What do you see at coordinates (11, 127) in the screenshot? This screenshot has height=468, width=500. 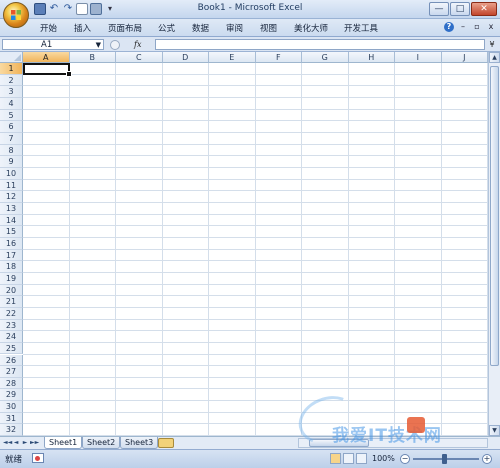 I see `row-header: 6` at bounding box center [11, 127].